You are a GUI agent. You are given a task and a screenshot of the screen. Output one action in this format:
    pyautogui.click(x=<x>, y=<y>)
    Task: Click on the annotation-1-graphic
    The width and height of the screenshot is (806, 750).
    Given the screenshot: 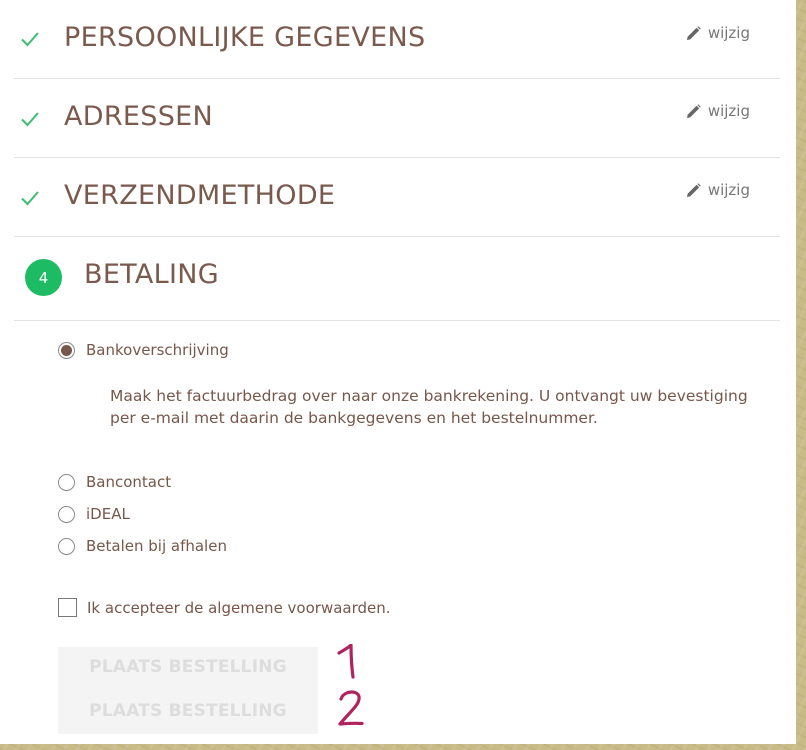 What is the action you would take?
    pyautogui.click(x=346, y=661)
    